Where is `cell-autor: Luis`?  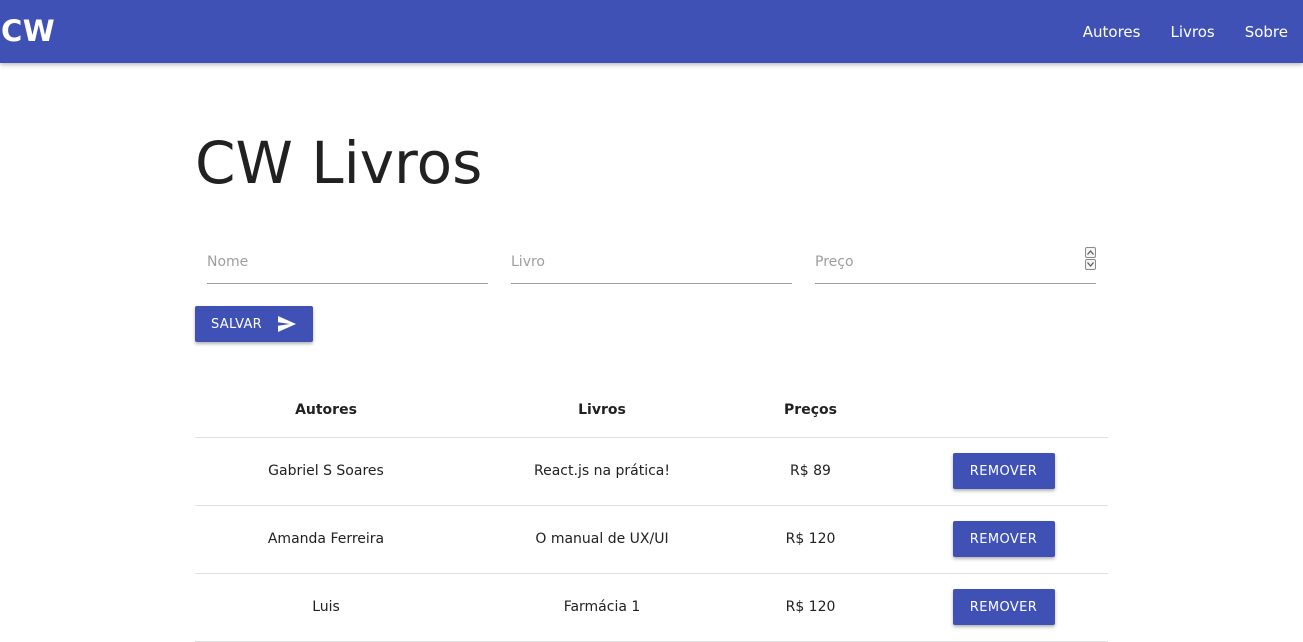 cell-autor: Luis is located at coordinates (326, 607).